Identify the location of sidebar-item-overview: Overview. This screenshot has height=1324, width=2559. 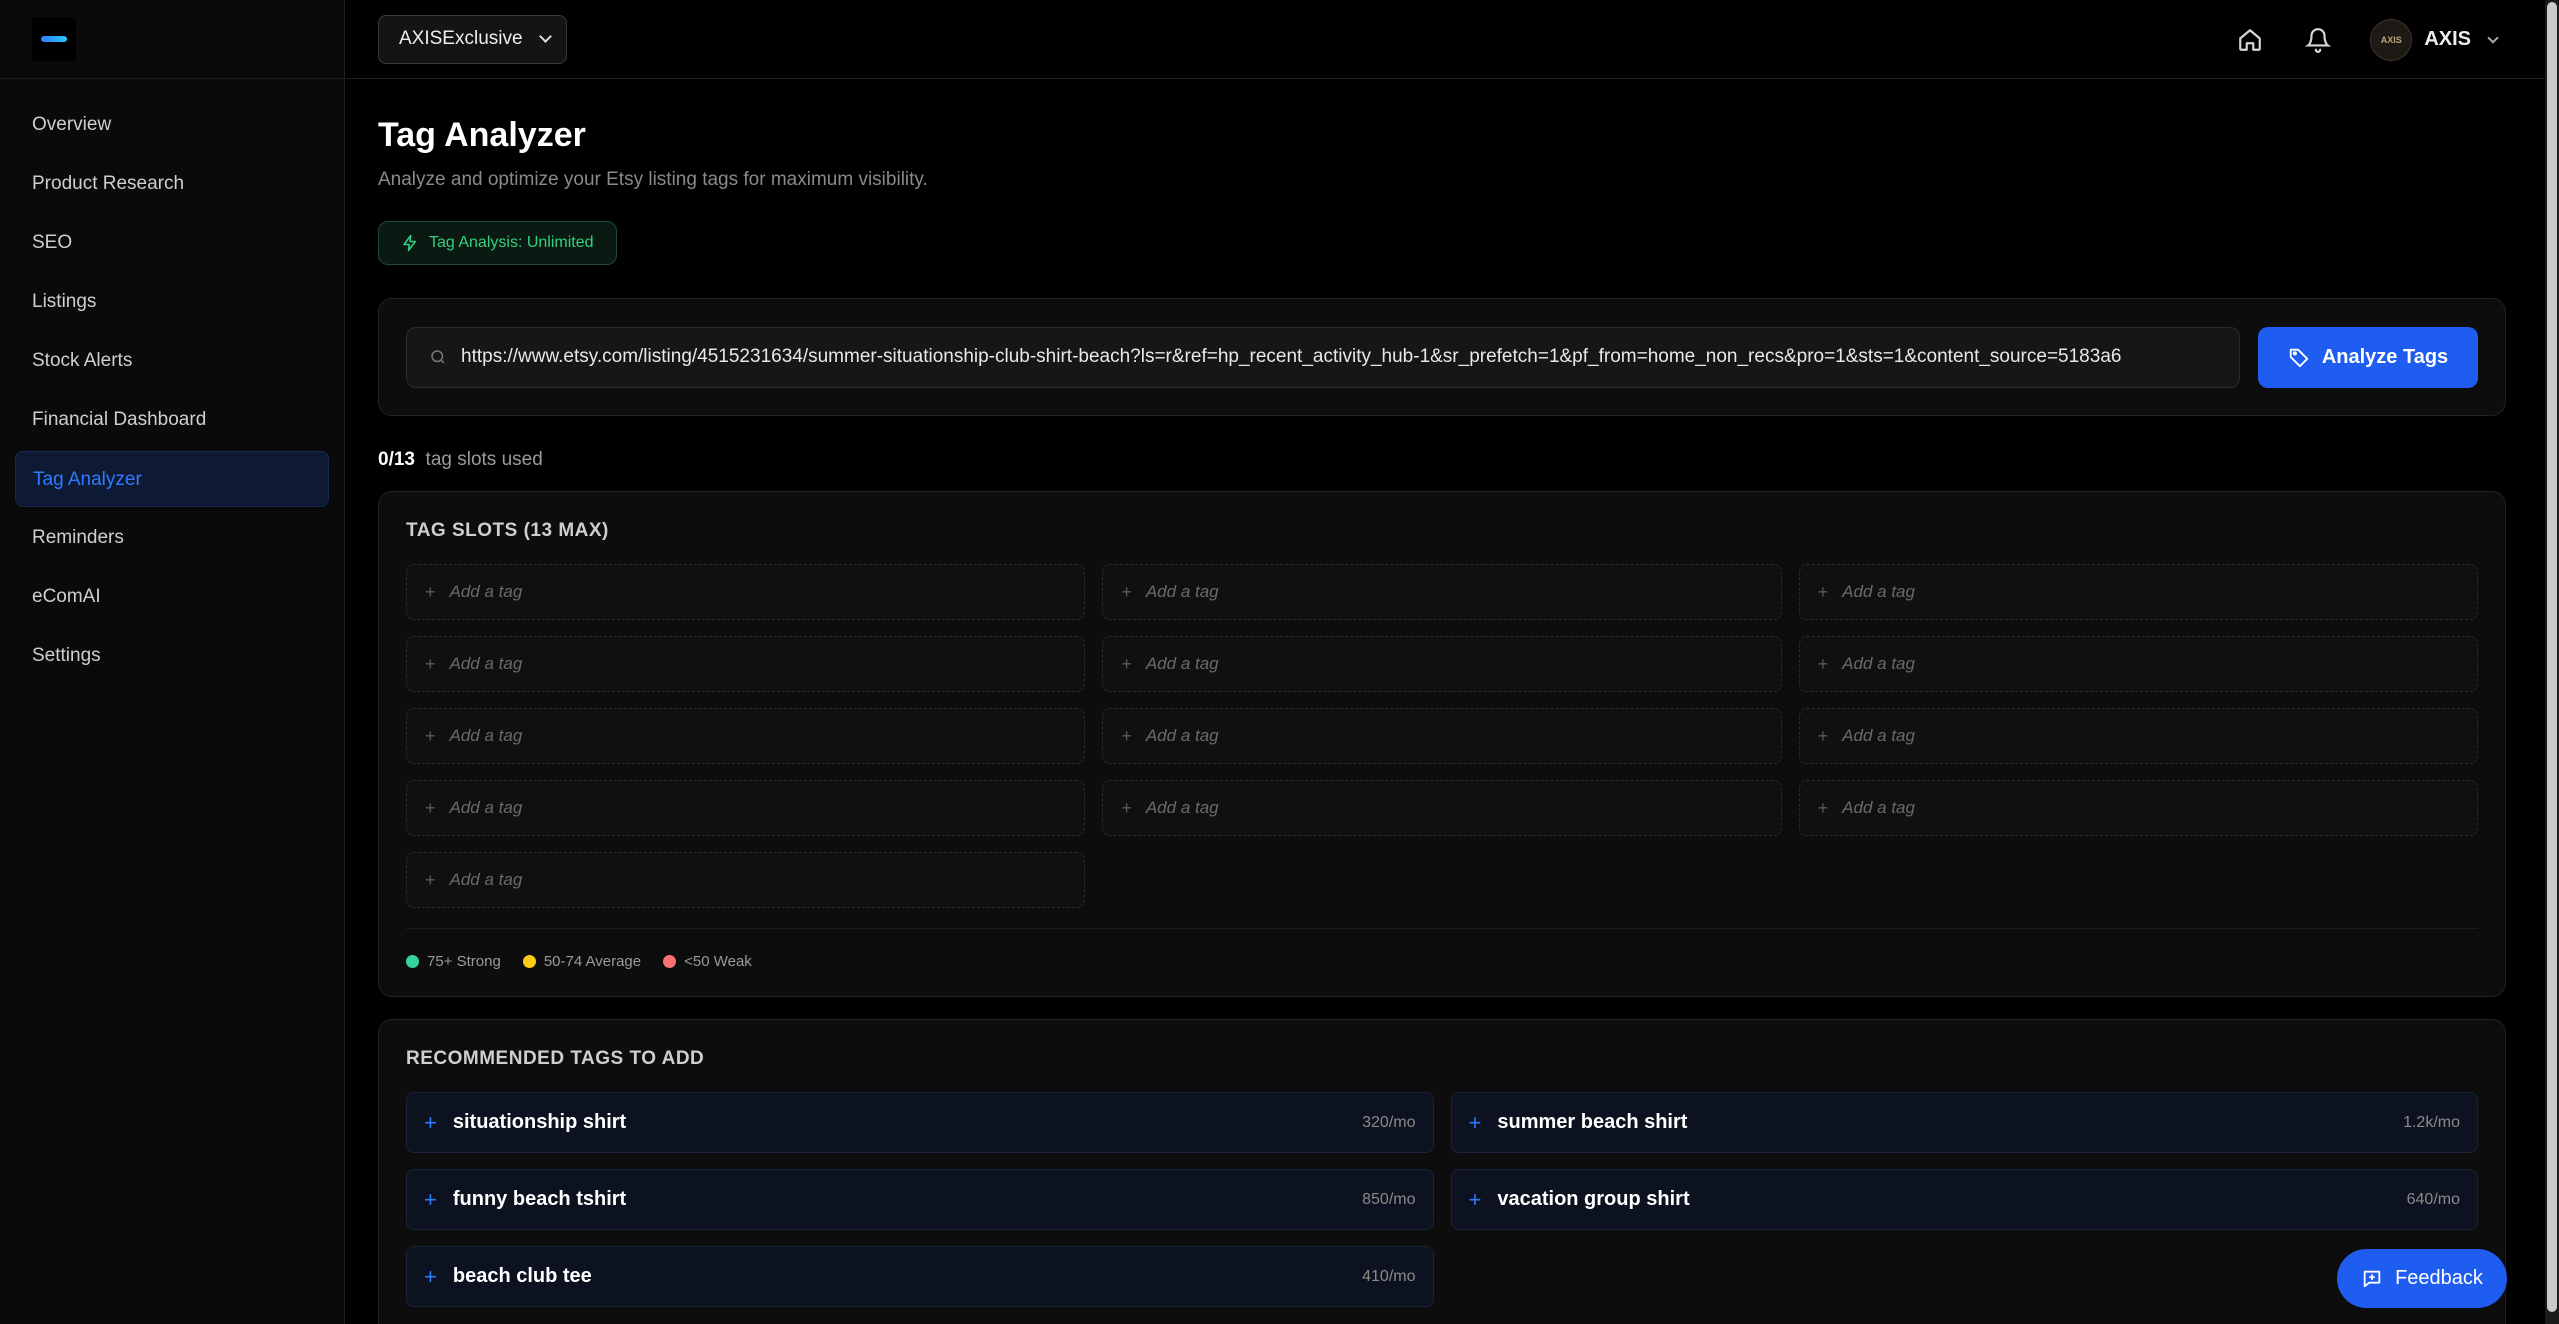
(172, 125).